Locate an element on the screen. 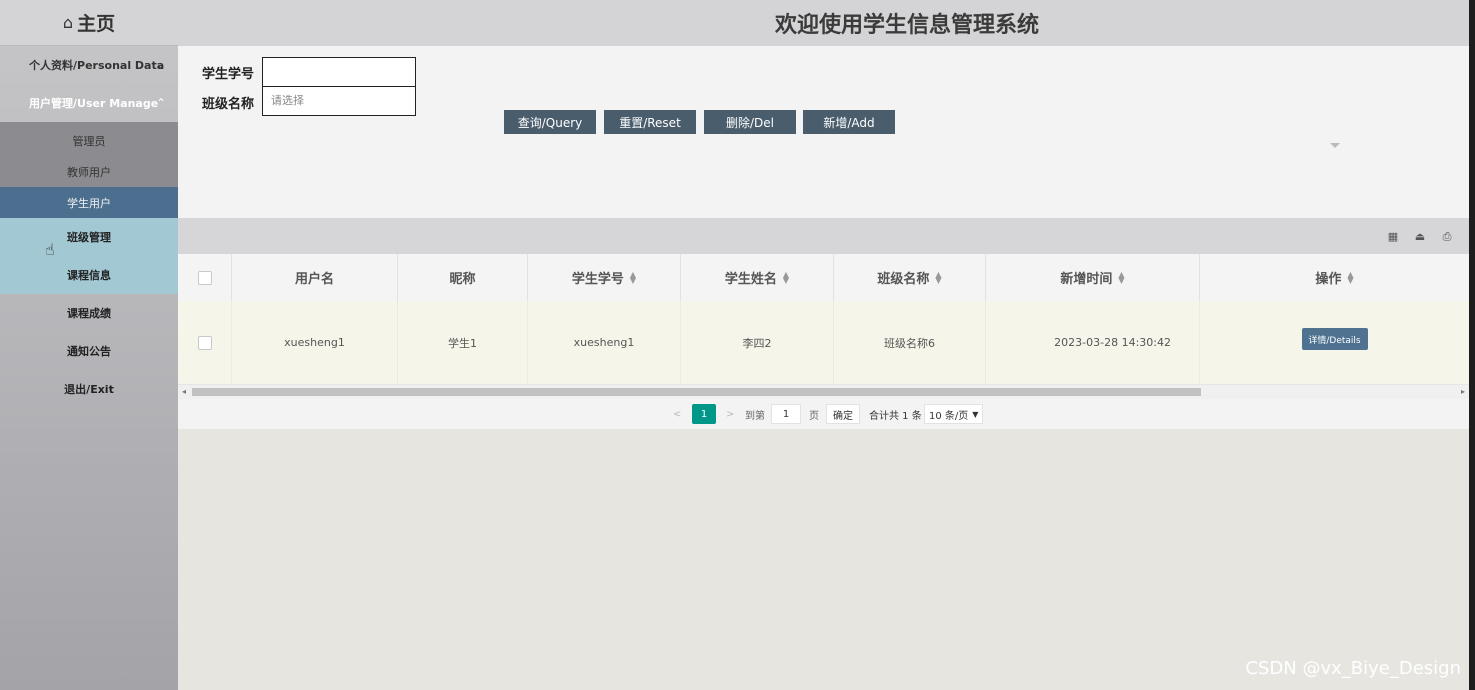 The height and width of the screenshot is (690, 1475). column-header-label: 用户名 is located at coordinates (314, 279).